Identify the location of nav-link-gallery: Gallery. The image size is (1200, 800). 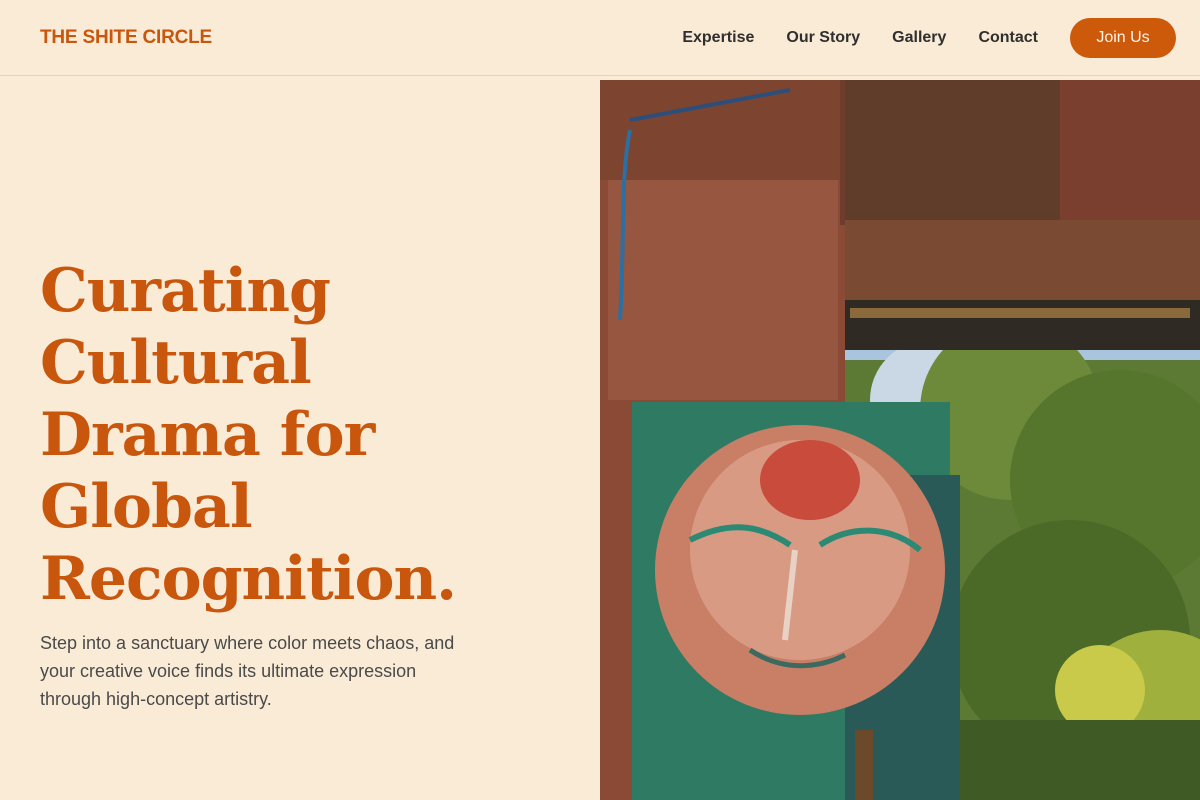
(919, 38).